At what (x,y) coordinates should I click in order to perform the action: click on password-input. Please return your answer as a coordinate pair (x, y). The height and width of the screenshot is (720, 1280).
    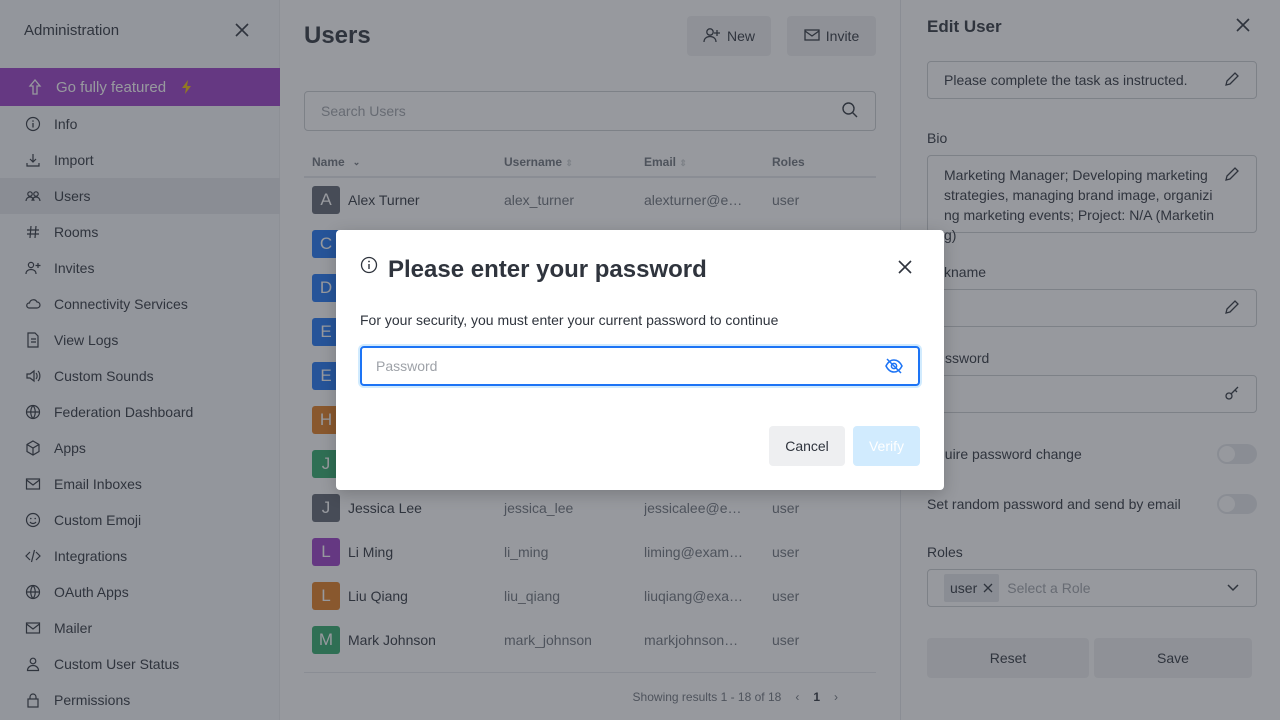
    Looking at the image, I should click on (630, 366).